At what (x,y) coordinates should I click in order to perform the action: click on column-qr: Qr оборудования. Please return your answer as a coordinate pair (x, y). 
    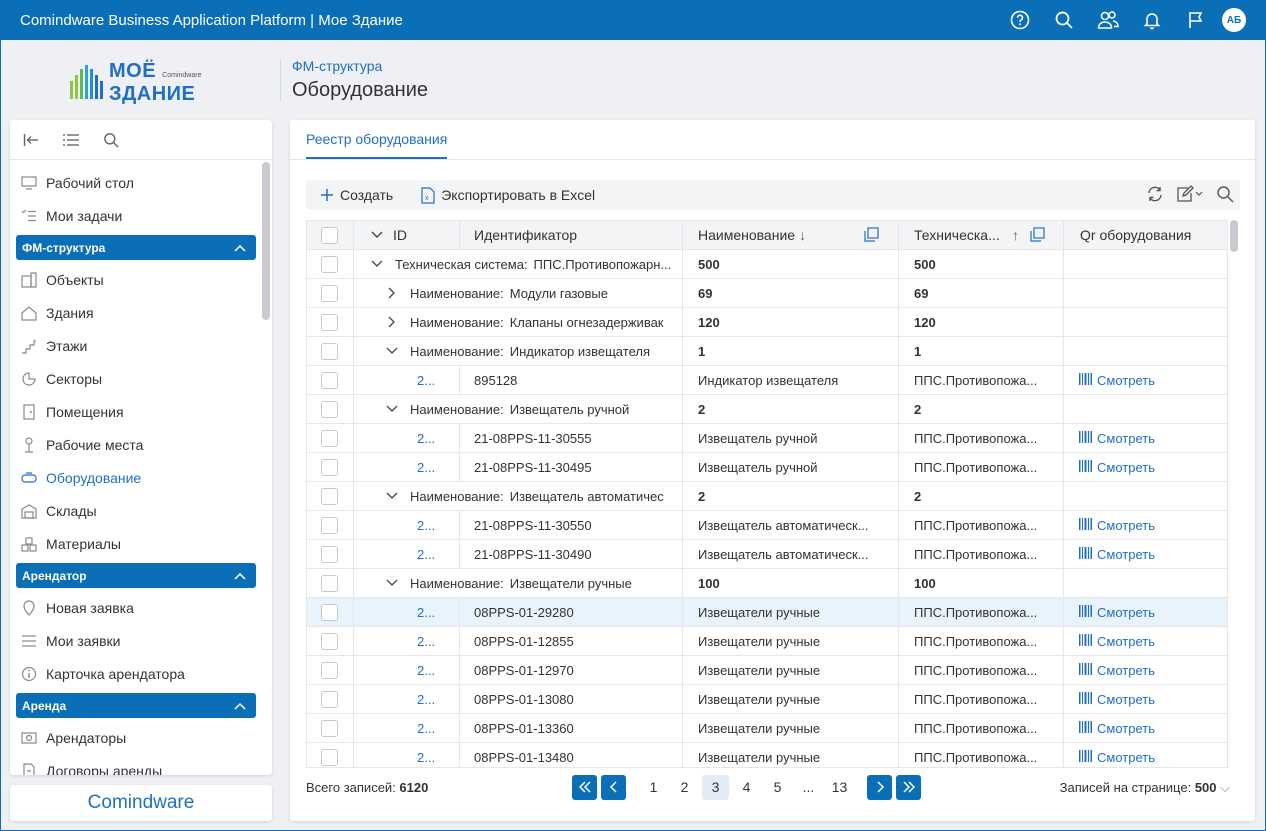
    Looking at the image, I should click on (1150, 235).